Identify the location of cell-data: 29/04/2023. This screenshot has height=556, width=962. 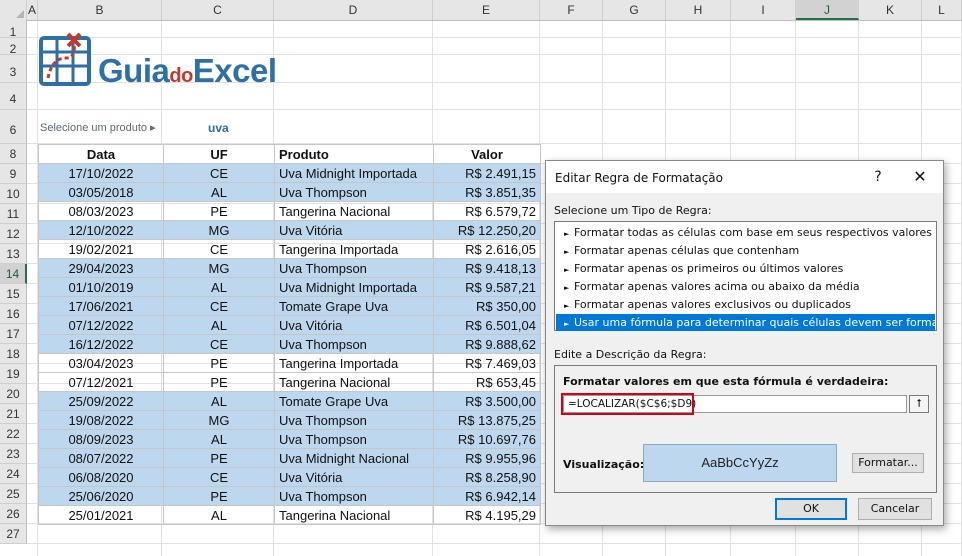
(101, 268).